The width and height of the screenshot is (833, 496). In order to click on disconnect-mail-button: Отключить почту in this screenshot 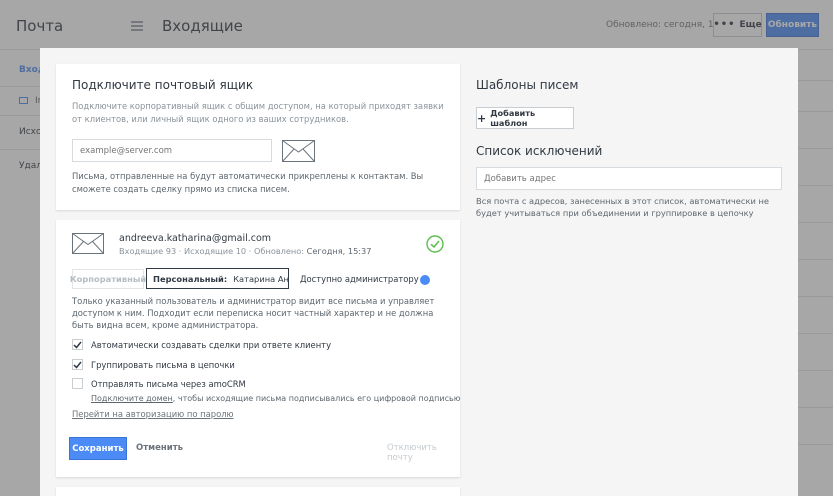, I will do `click(423, 453)`.